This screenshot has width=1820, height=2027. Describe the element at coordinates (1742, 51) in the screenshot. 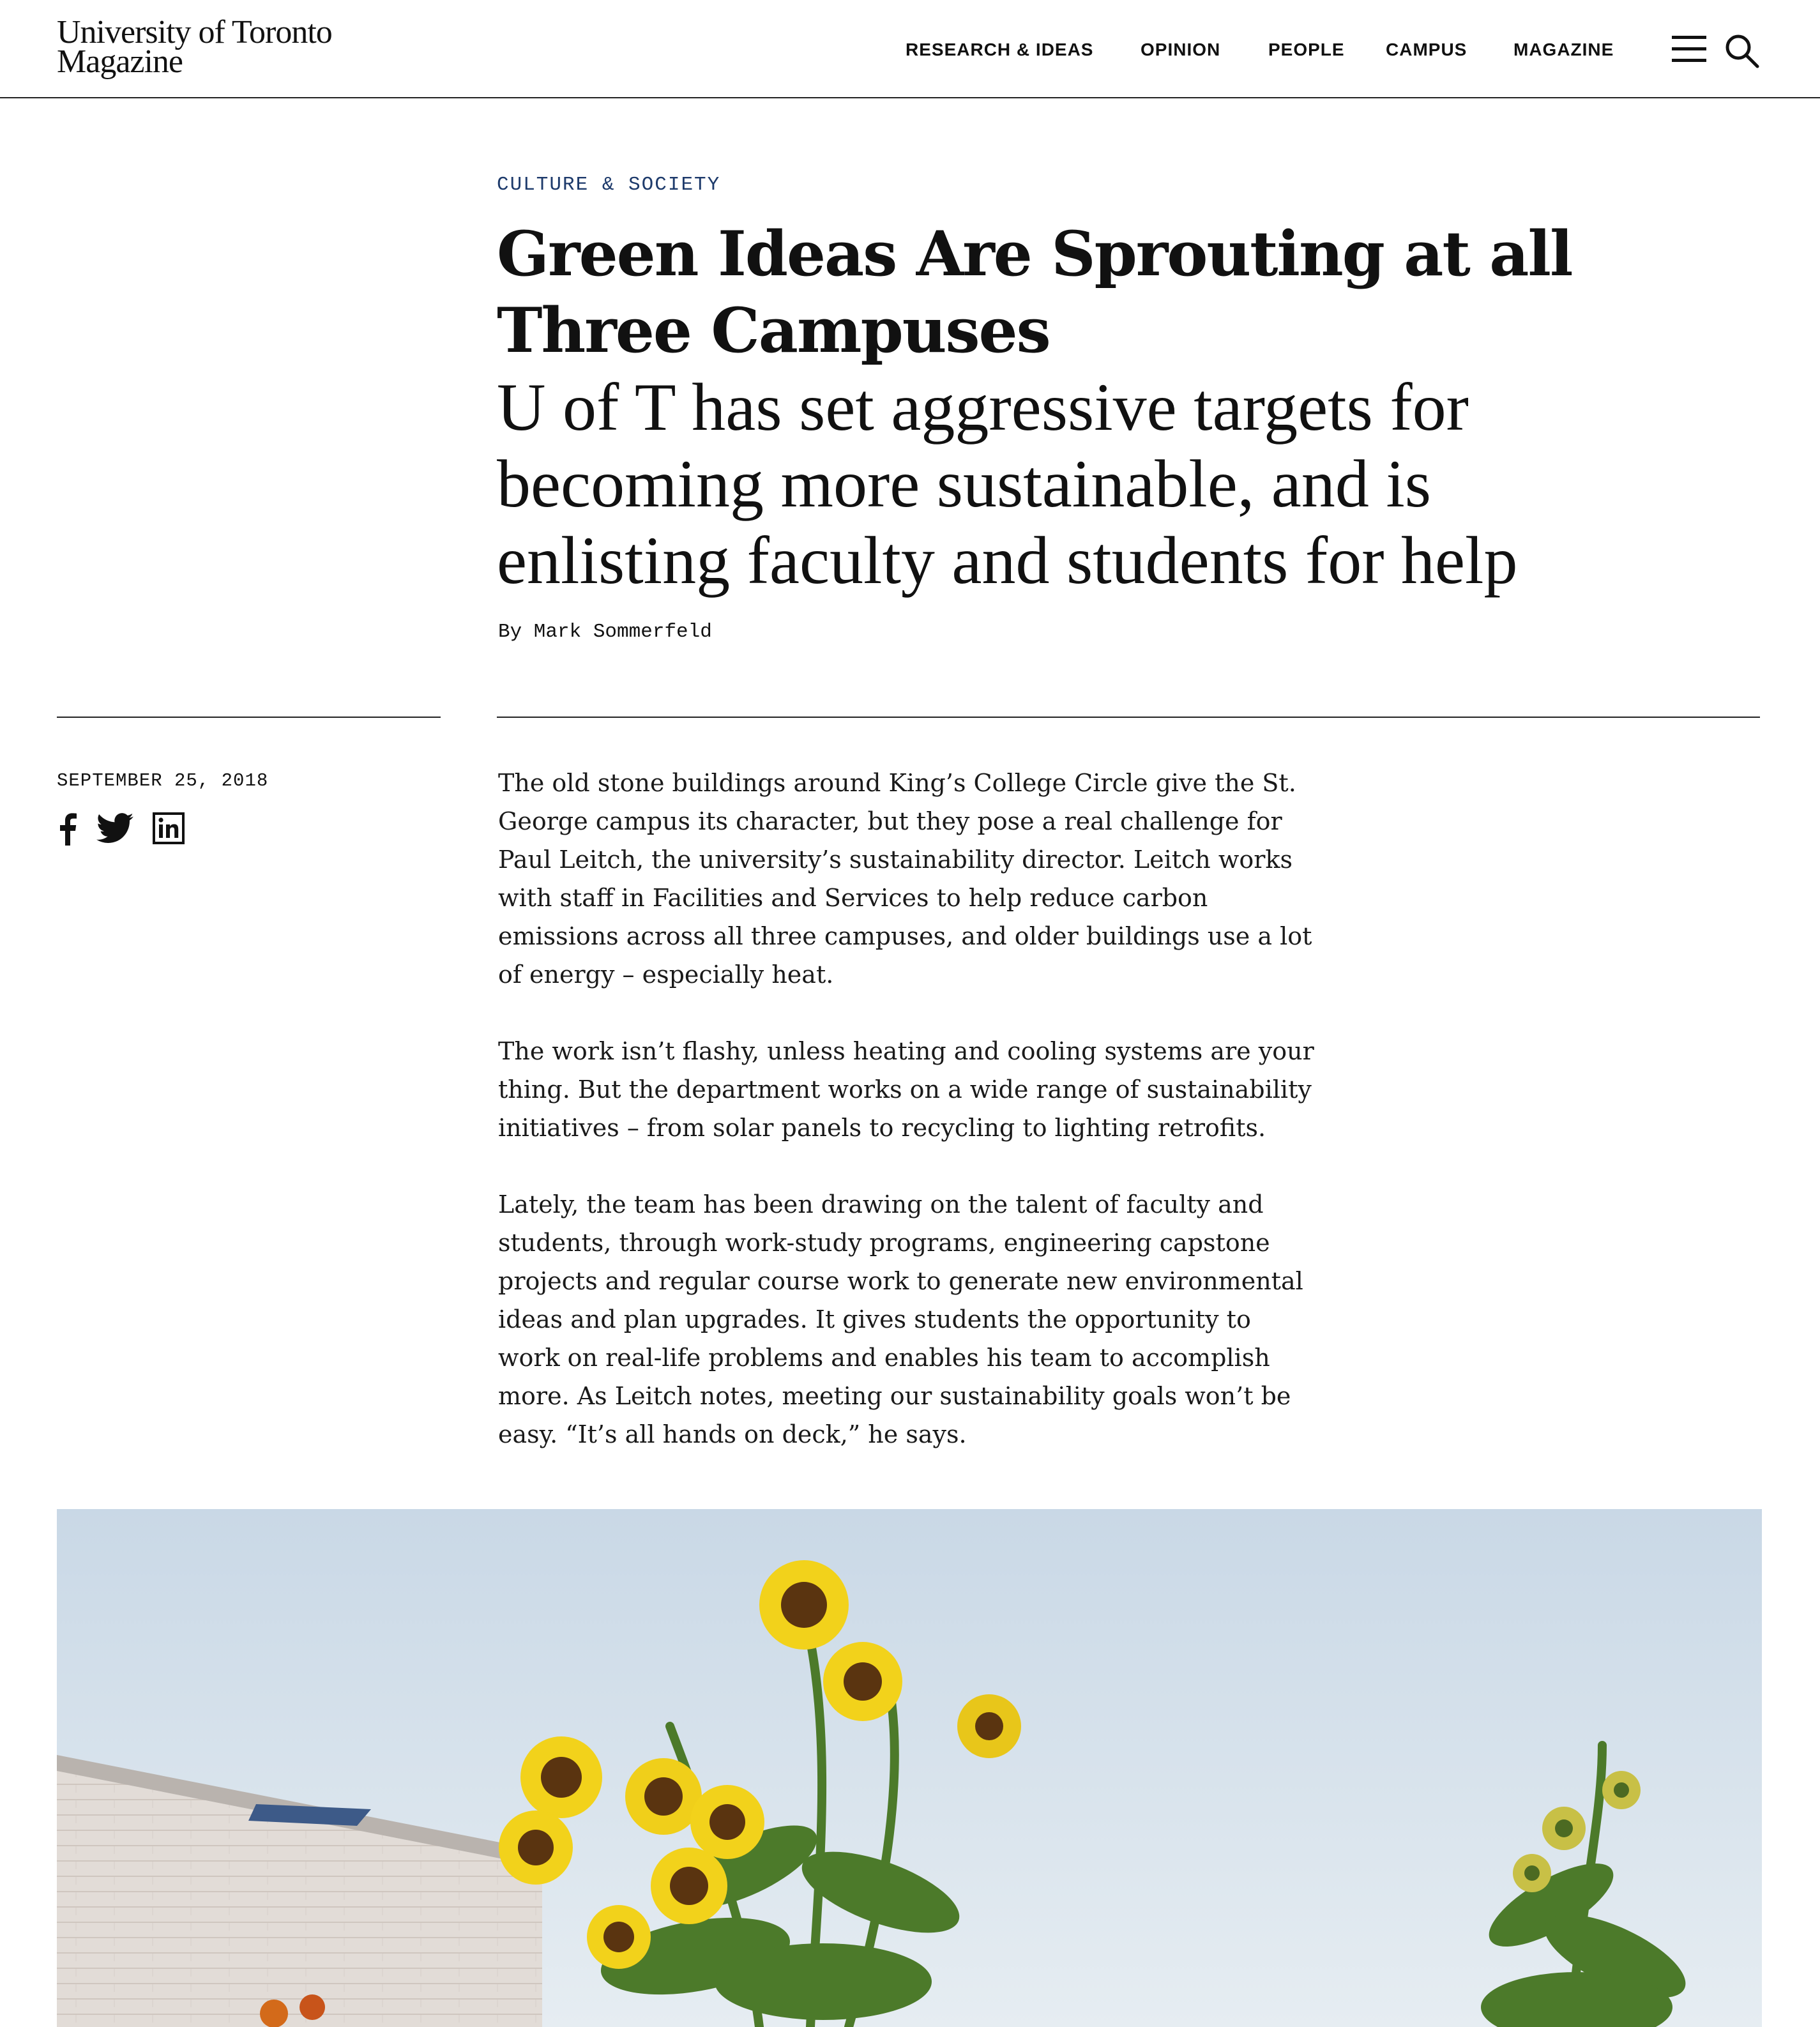

I see `search-icon` at that location.